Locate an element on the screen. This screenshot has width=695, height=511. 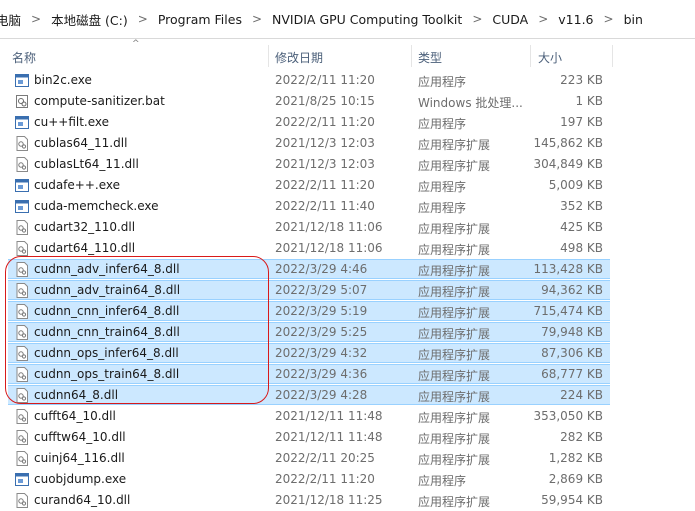
file-name: cuda-memcheck.exe is located at coordinates (96, 206).